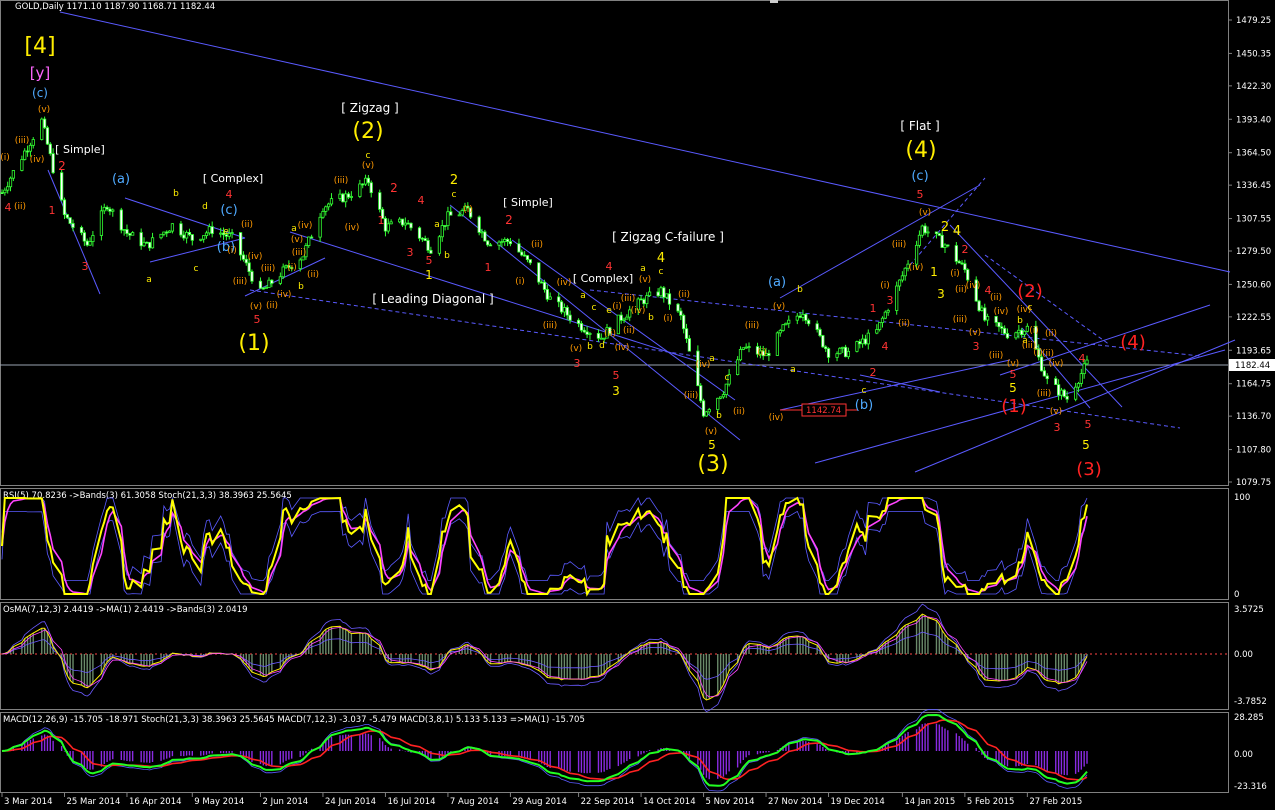 The image size is (1275, 810). What do you see at coordinates (1250, 787) in the screenshot?
I see `macd-tick-bottom: -23.316` at bounding box center [1250, 787].